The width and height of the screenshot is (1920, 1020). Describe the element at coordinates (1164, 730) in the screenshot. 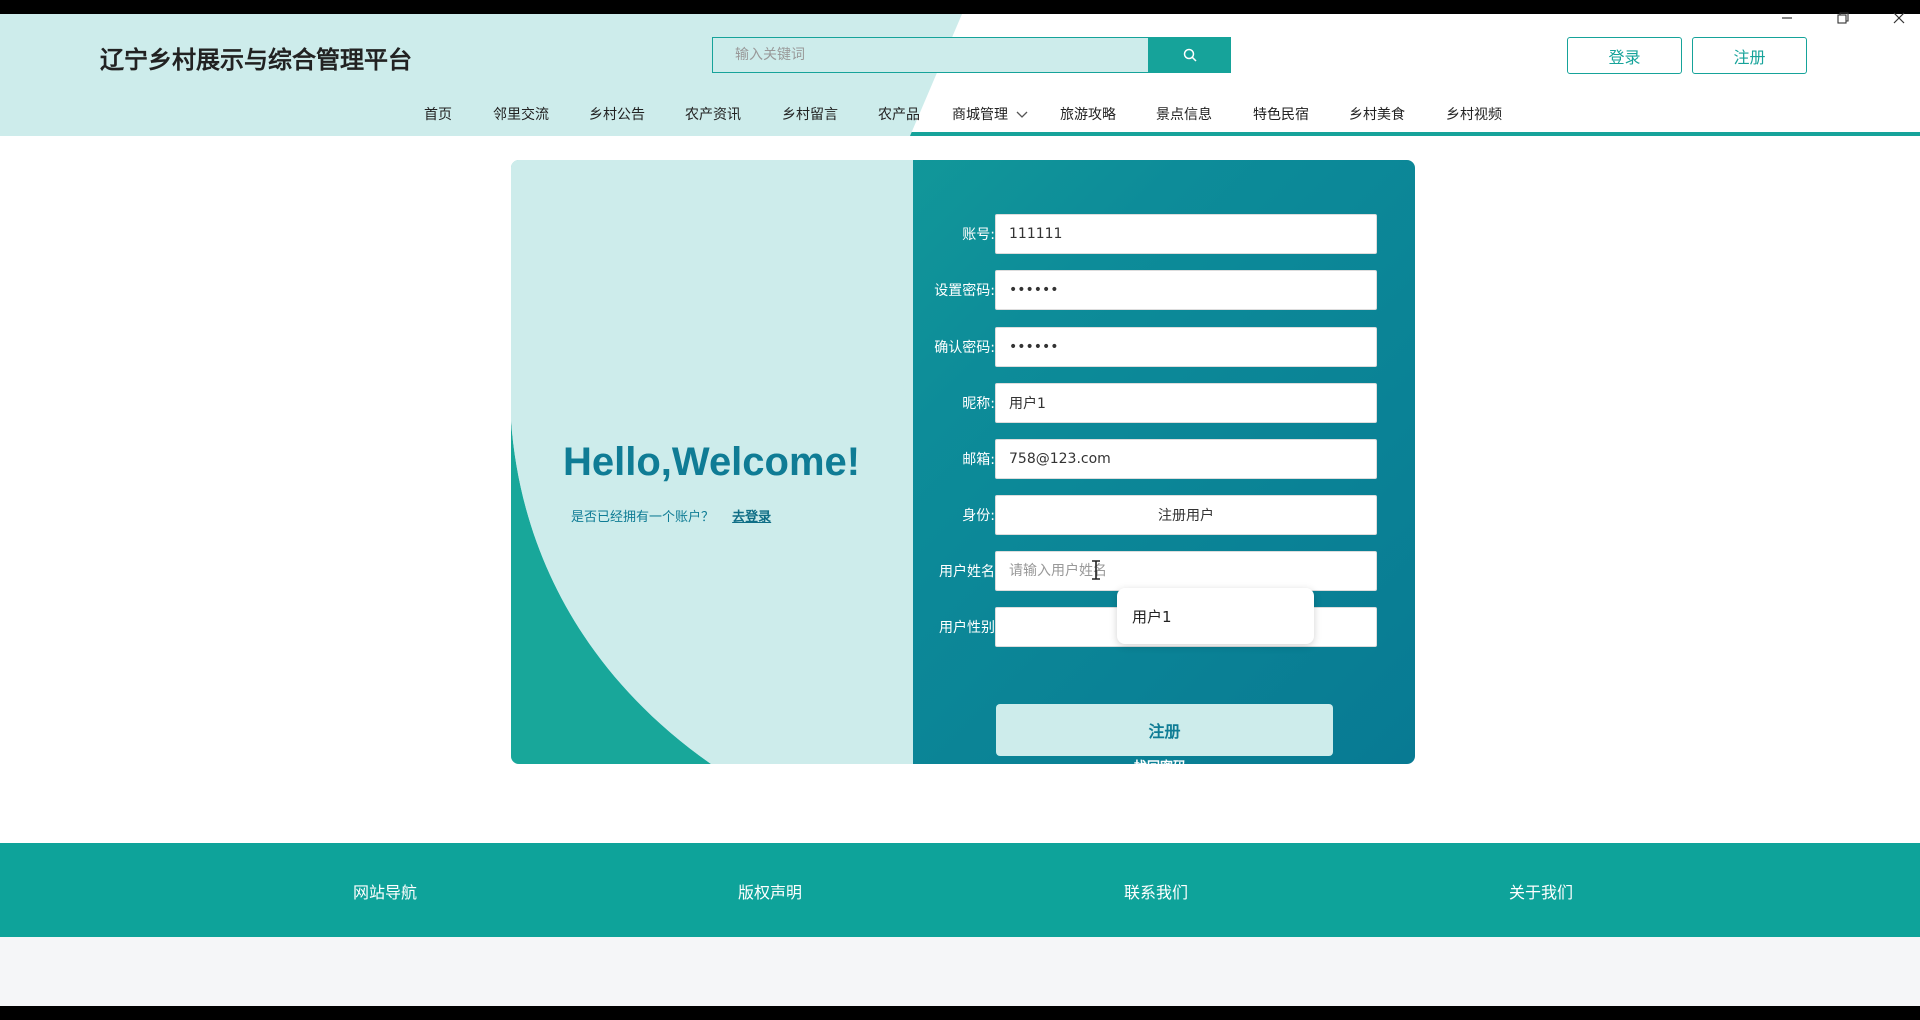

I see `submit-register-button: 注册` at that location.